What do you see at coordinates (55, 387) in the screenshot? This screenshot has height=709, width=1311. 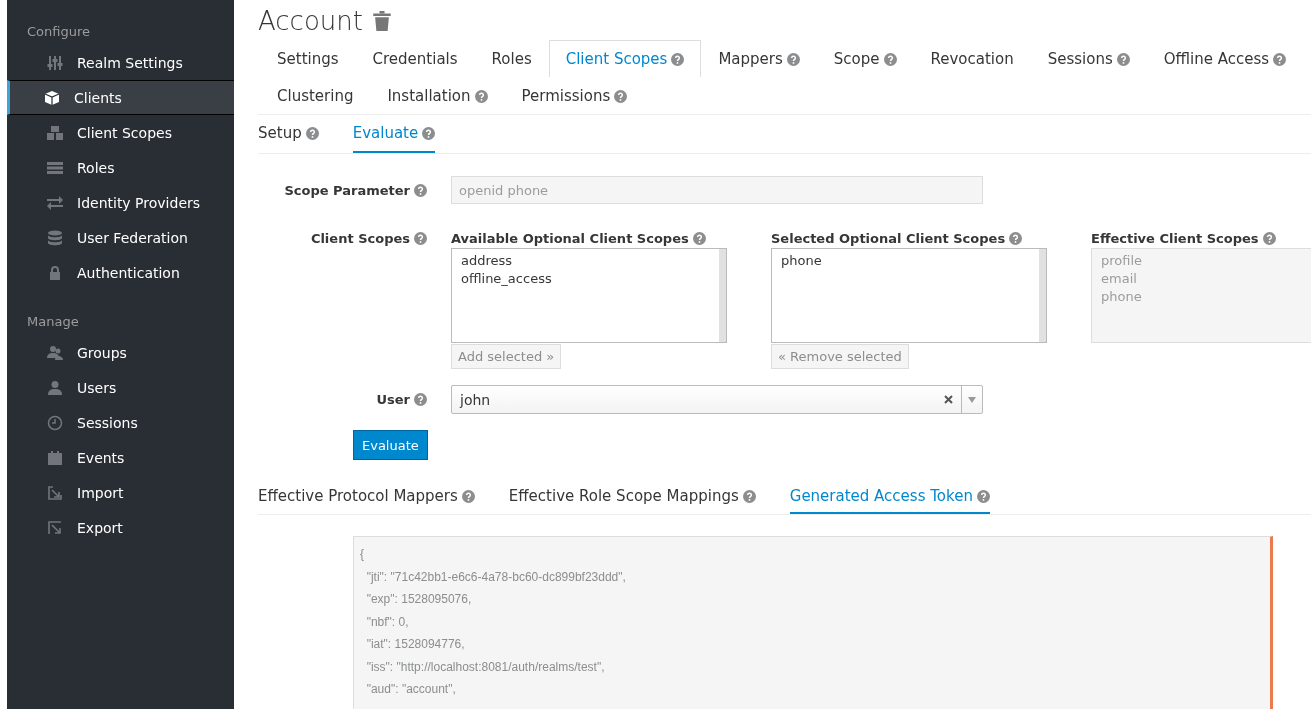 I see `user-icon` at bounding box center [55, 387].